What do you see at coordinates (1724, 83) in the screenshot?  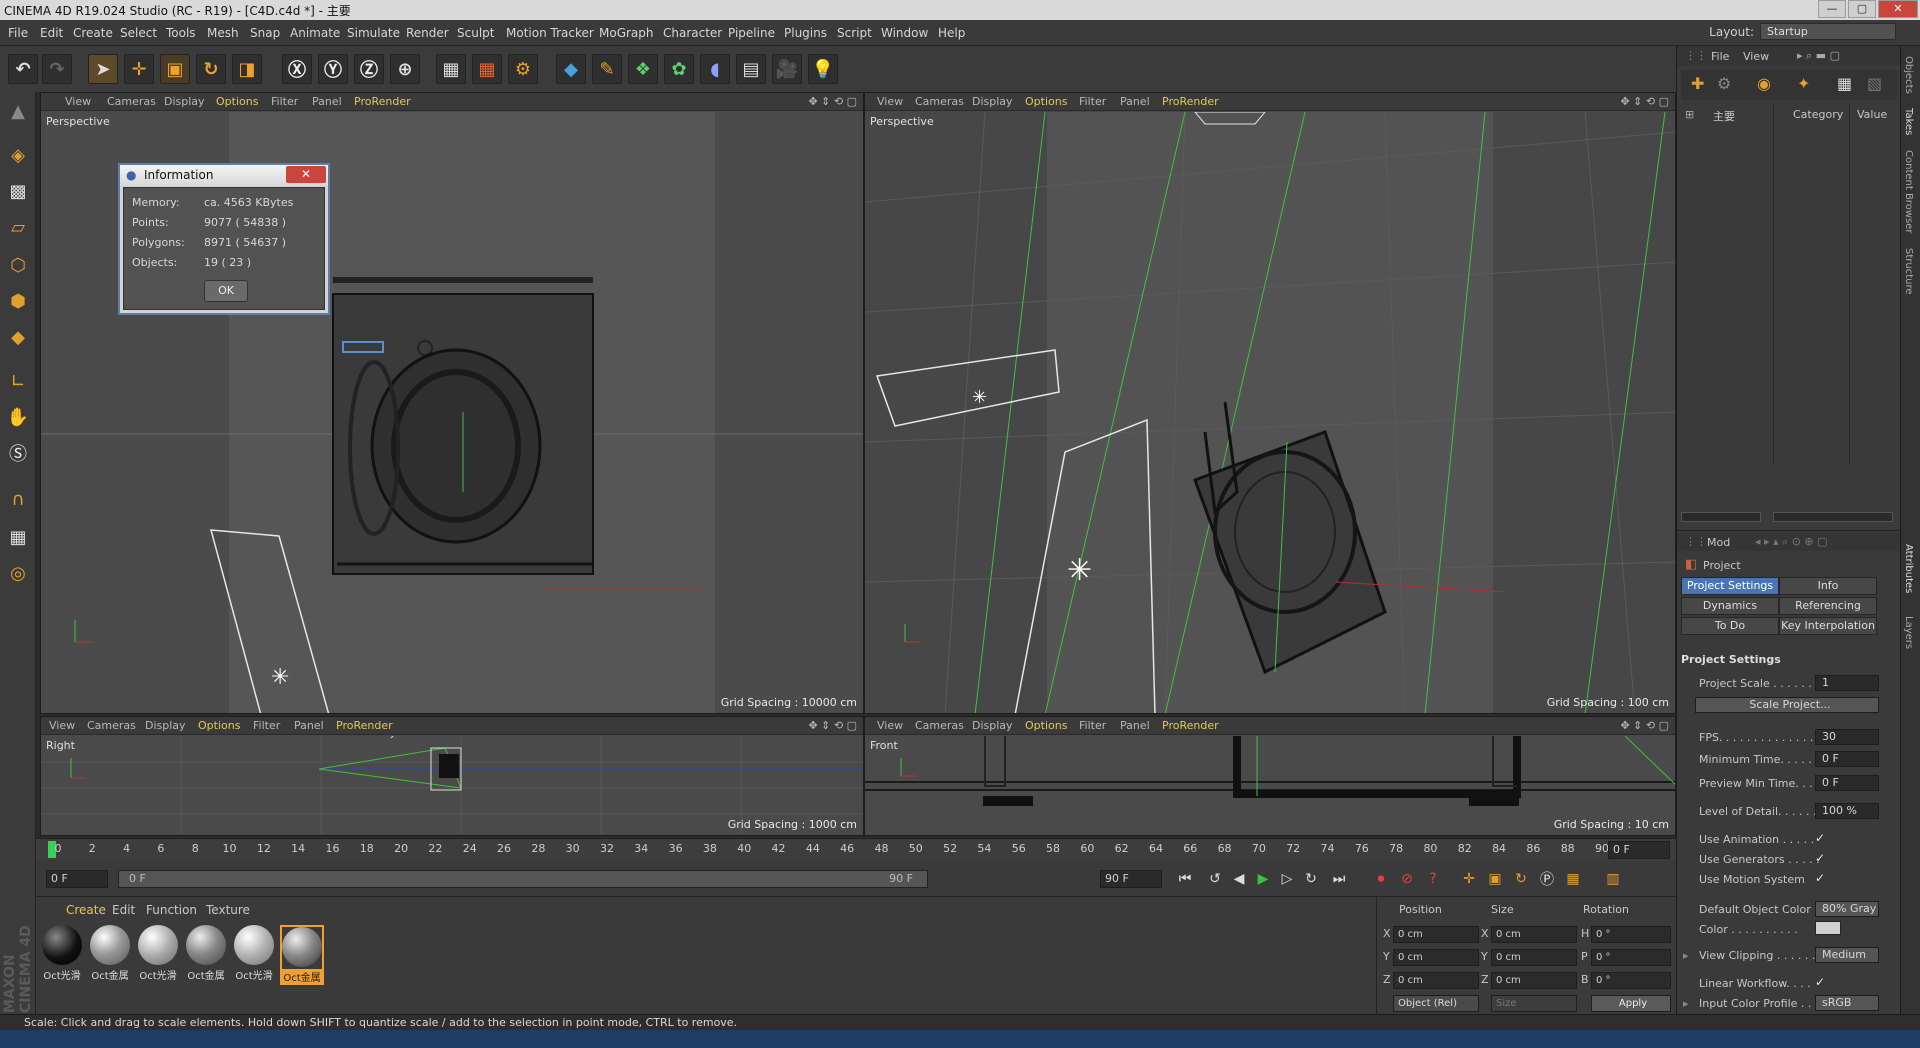 I see `take-override-icon: ⚙` at bounding box center [1724, 83].